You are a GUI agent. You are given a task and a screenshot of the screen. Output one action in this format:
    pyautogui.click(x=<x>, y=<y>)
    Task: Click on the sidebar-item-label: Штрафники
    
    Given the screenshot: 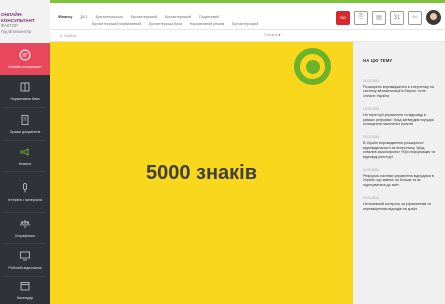 What is the action you would take?
    pyautogui.click(x=25, y=235)
    